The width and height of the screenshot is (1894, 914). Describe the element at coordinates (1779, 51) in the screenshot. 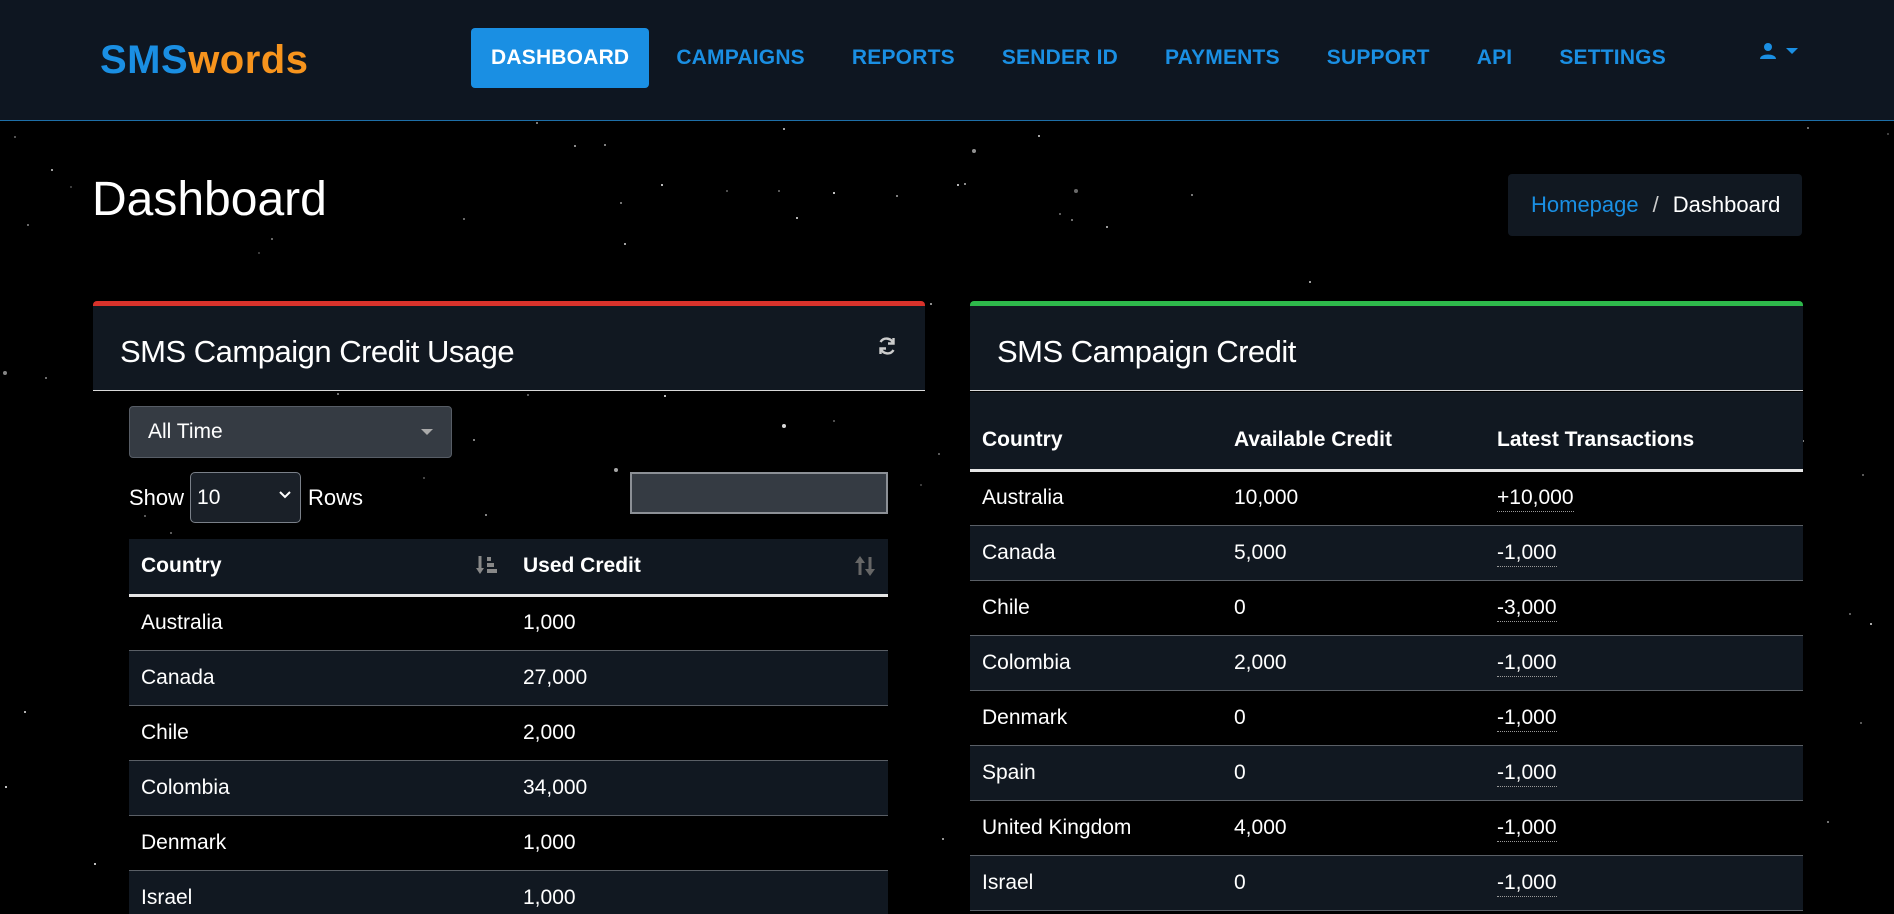

I see `user-menu-toggle` at that location.